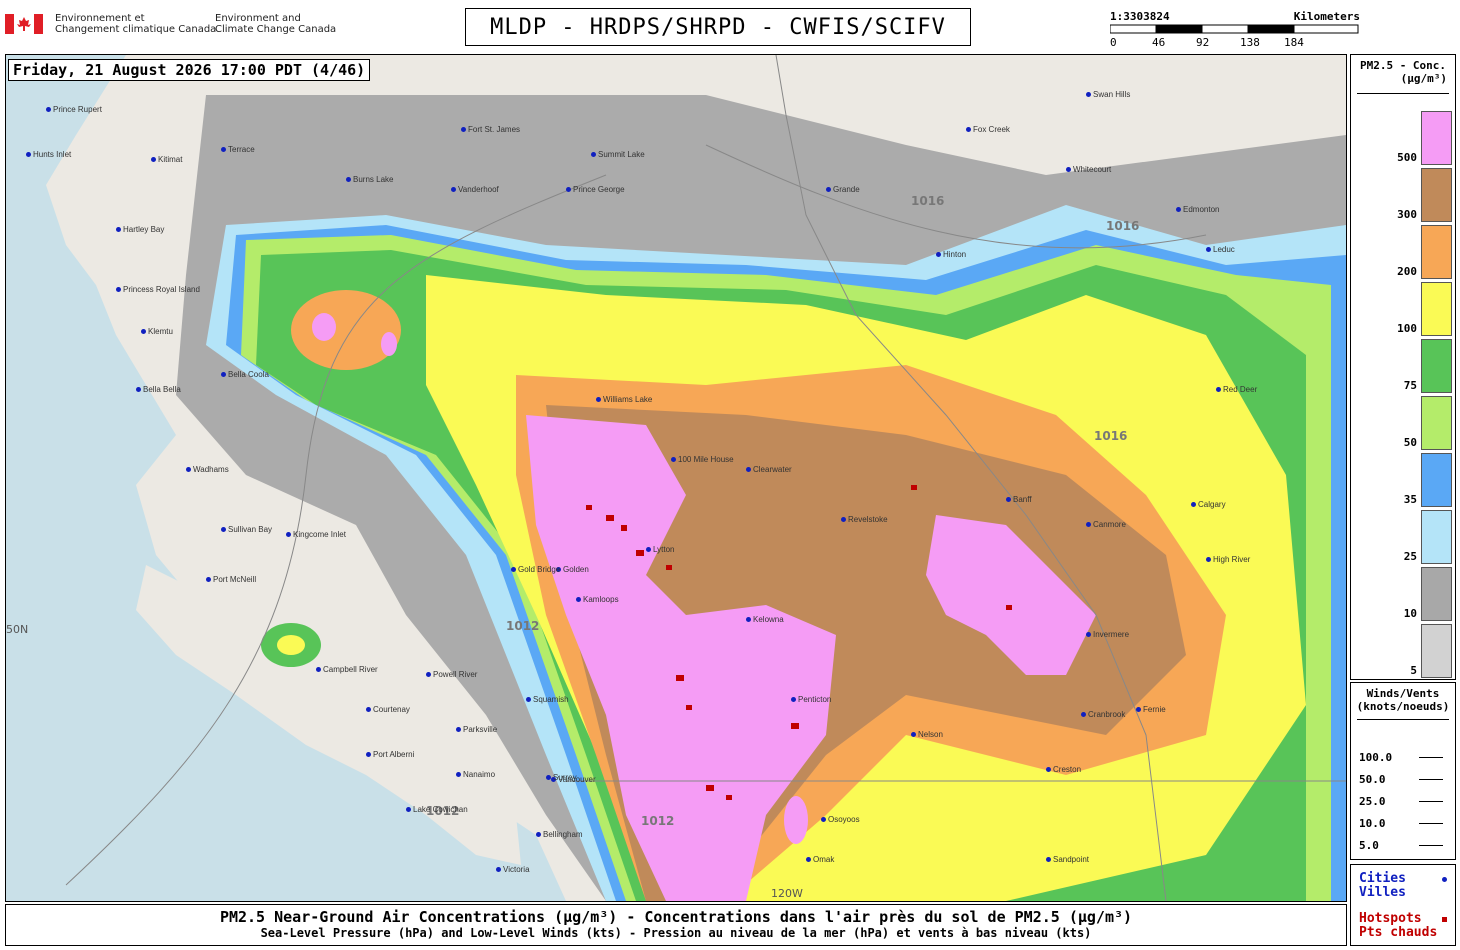 The image size is (1460, 950). What do you see at coordinates (480, 729) in the screenshot?
I see `place-name: Parksville` at bounding box center [480, 729].